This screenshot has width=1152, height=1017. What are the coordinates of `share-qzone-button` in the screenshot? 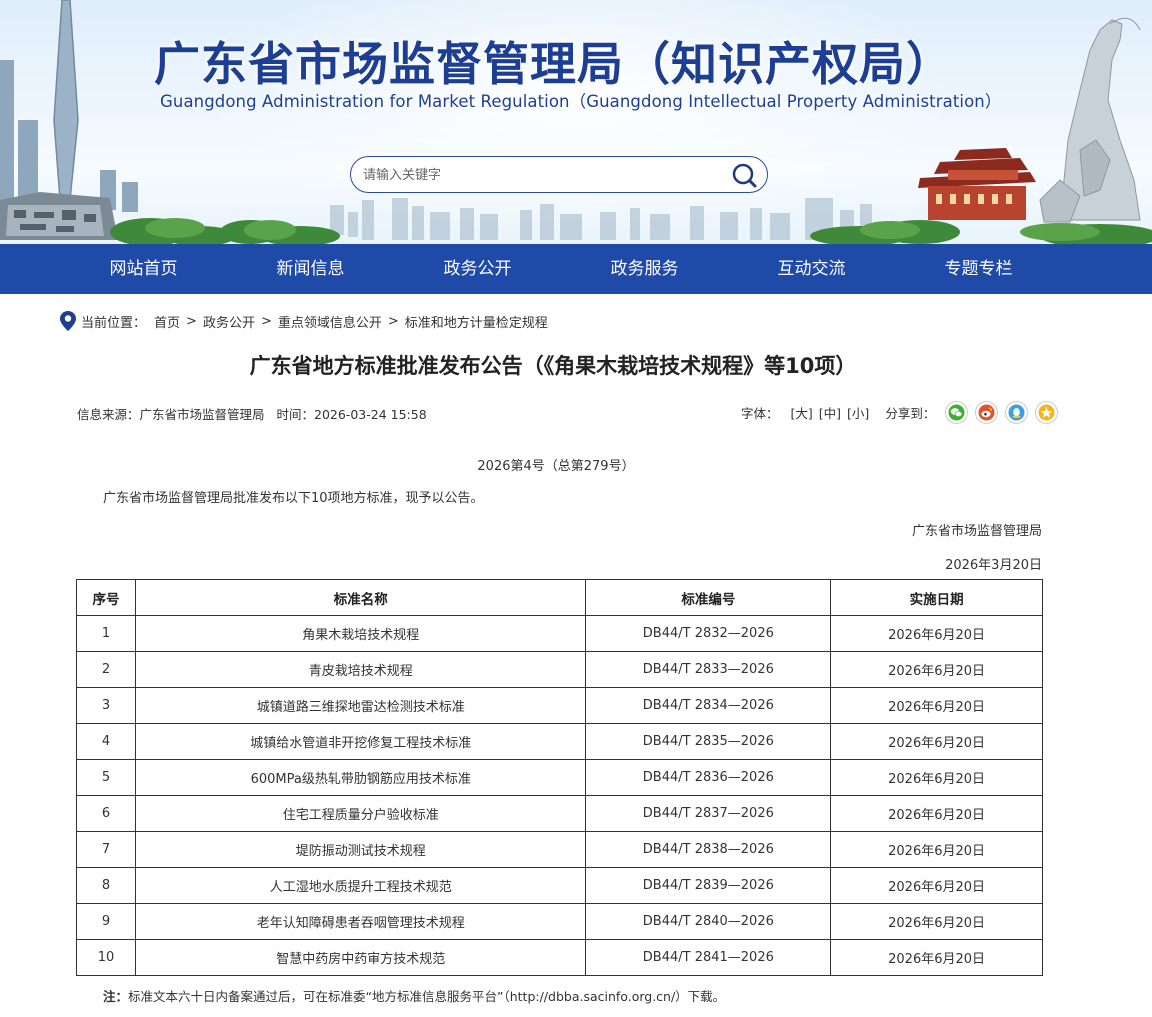 It's located at (1047, 412).